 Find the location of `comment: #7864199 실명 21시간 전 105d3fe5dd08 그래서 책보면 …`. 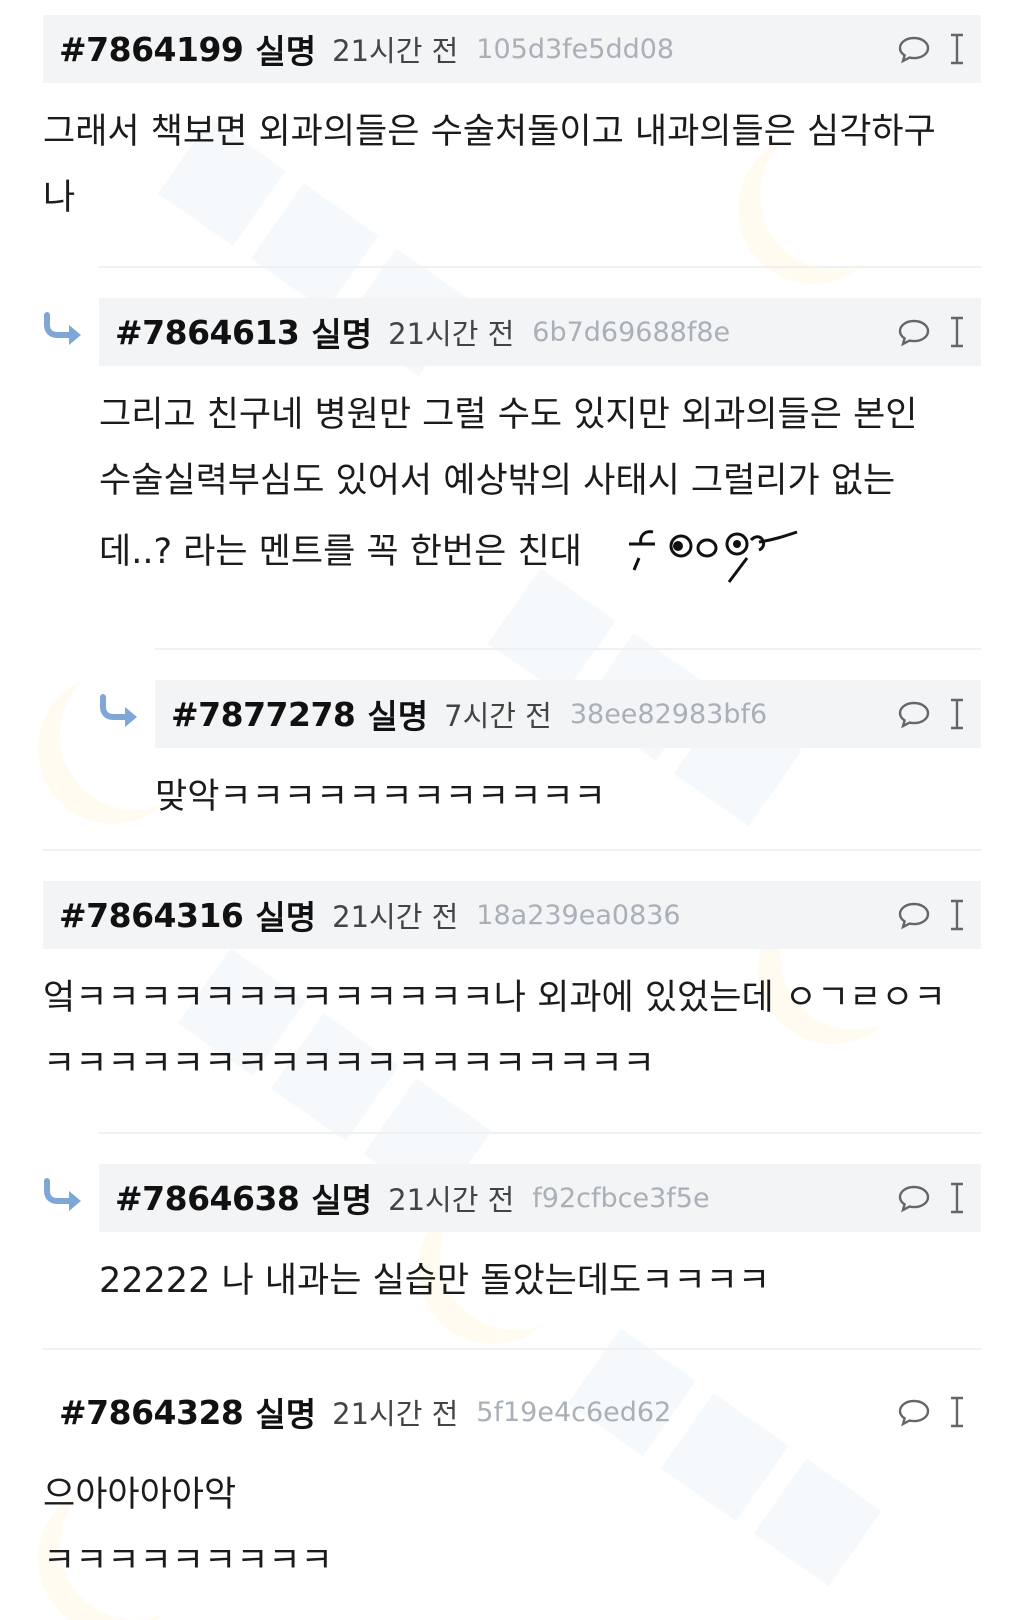

comment: #7864199 실명 21시간 전 105d3fe5dd08 그래서 책보면 … is located at coordinates (512, 123).